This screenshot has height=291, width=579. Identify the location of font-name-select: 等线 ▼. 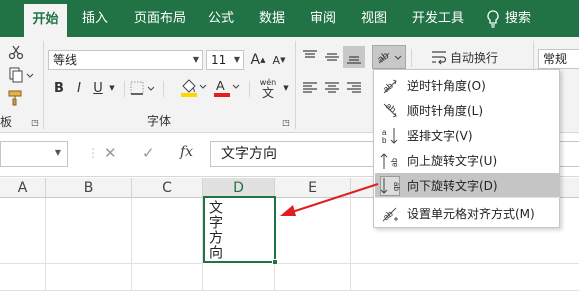
(125, 60).